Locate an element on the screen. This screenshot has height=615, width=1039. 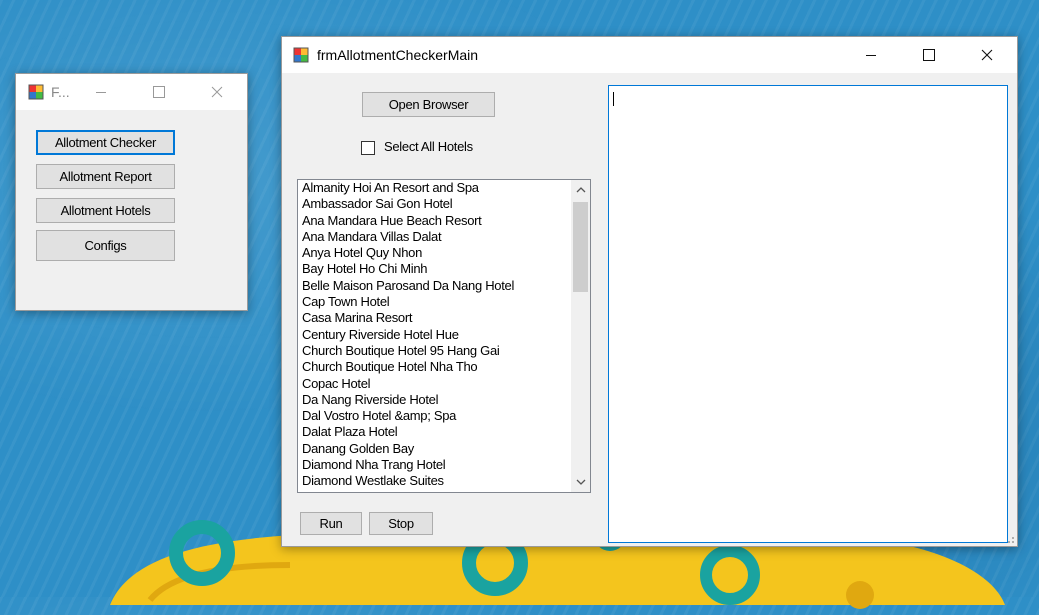
hotel-list-item: Anya Hotel Quy Nhon is located at coordinates (444, 253).